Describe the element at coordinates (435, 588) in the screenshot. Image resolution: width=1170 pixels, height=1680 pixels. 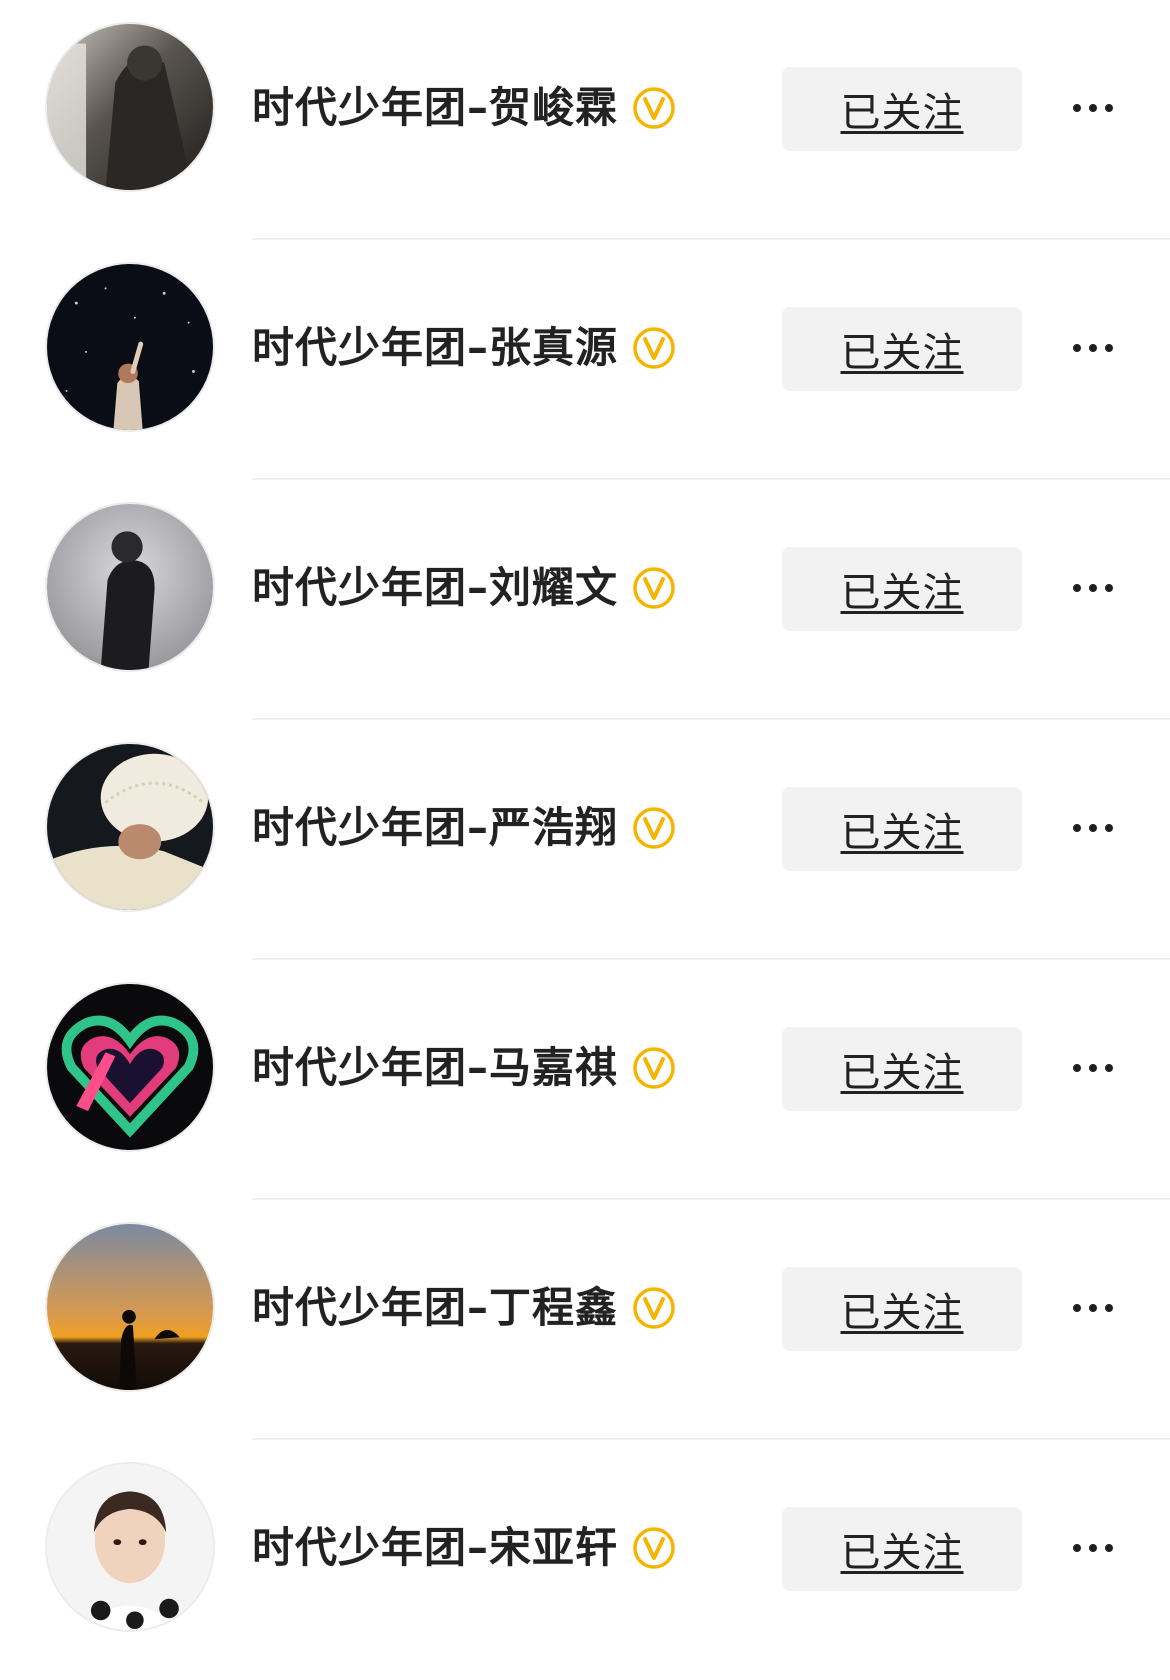
I see `account-name: 时代少年团–刘耀文` at that location.